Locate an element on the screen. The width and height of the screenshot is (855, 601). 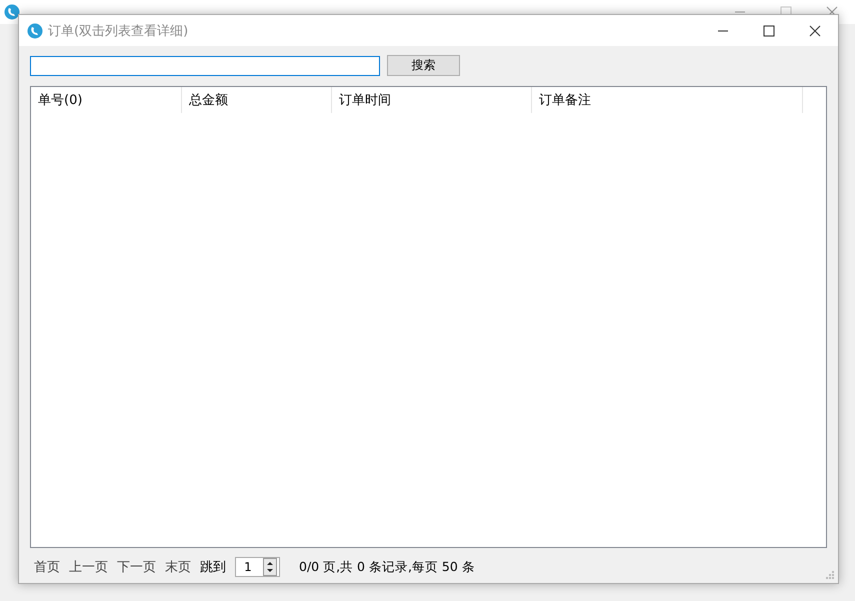
maximize-icon is located at coordinates (769, 30).